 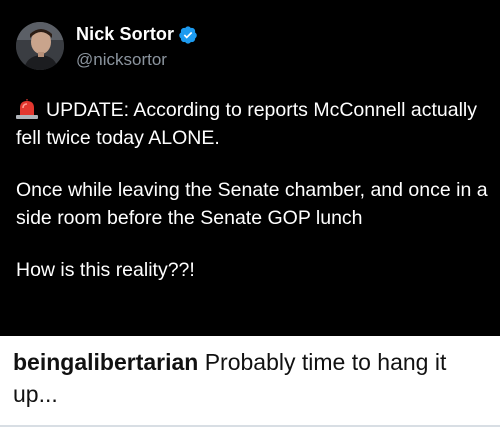 I want to click on tweet-paragraph-3: How is this reality??!, so click(x=105, y=270).